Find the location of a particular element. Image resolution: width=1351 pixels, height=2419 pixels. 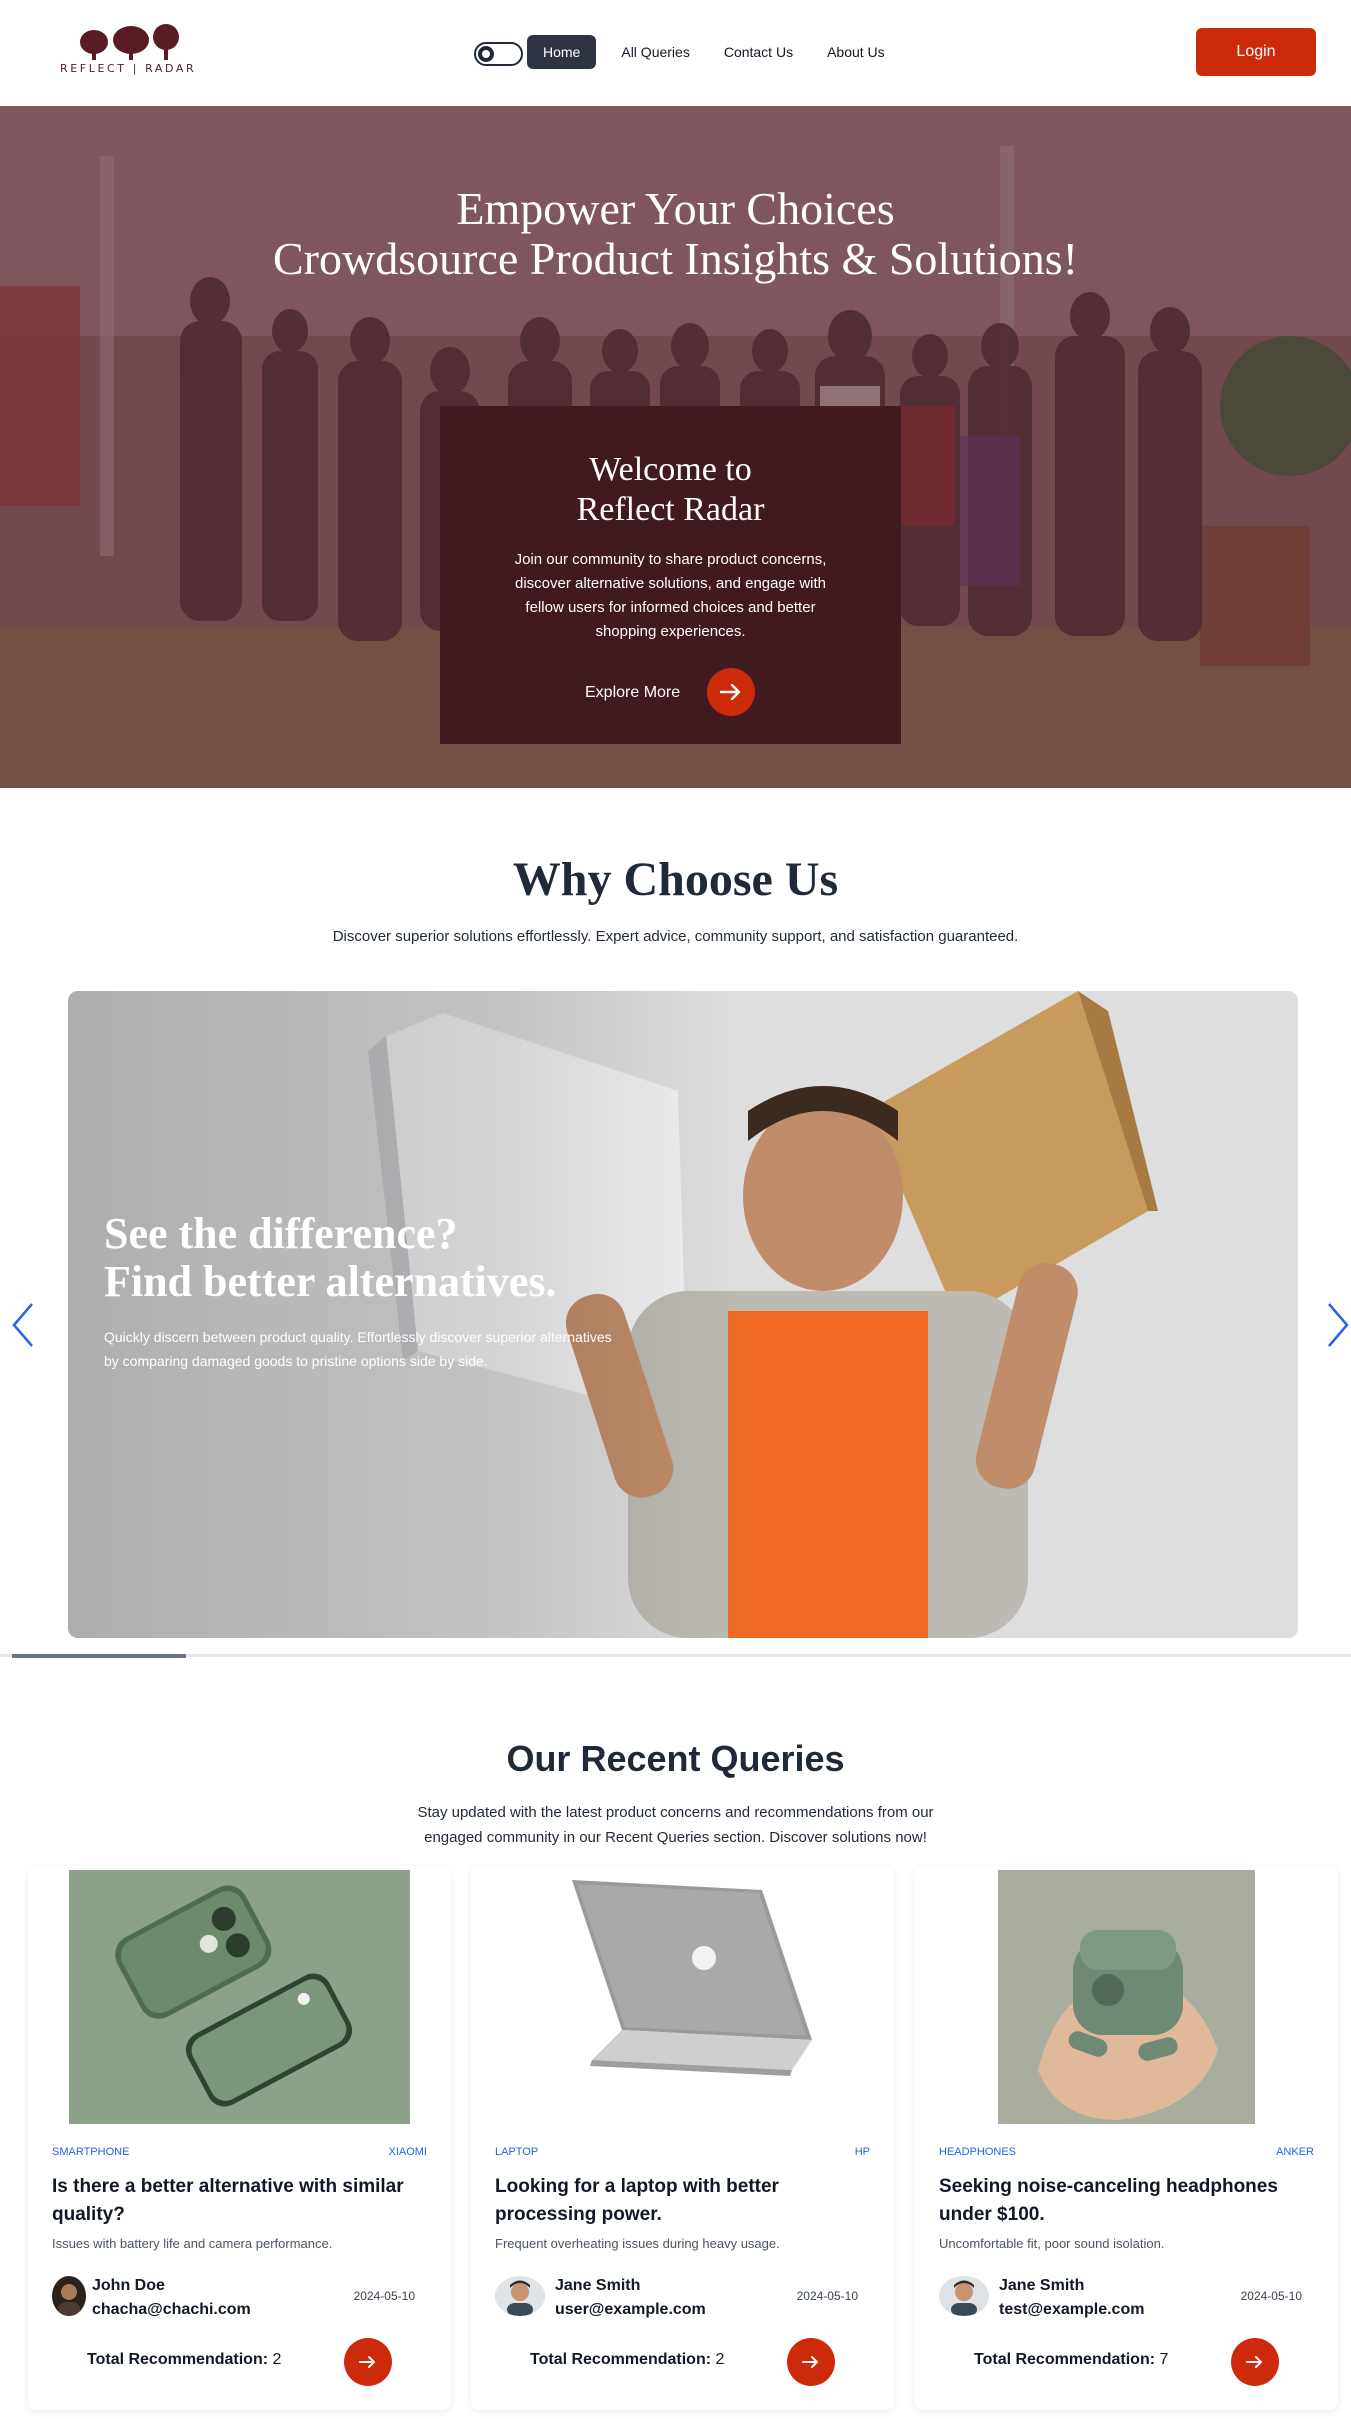

user-email: user@example.com is located at coordinates (630, 2309).